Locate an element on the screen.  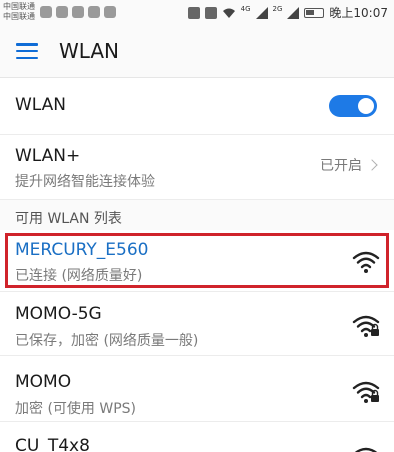
wlan-plus-status: 已开启 is located at coordinates (349, 165).